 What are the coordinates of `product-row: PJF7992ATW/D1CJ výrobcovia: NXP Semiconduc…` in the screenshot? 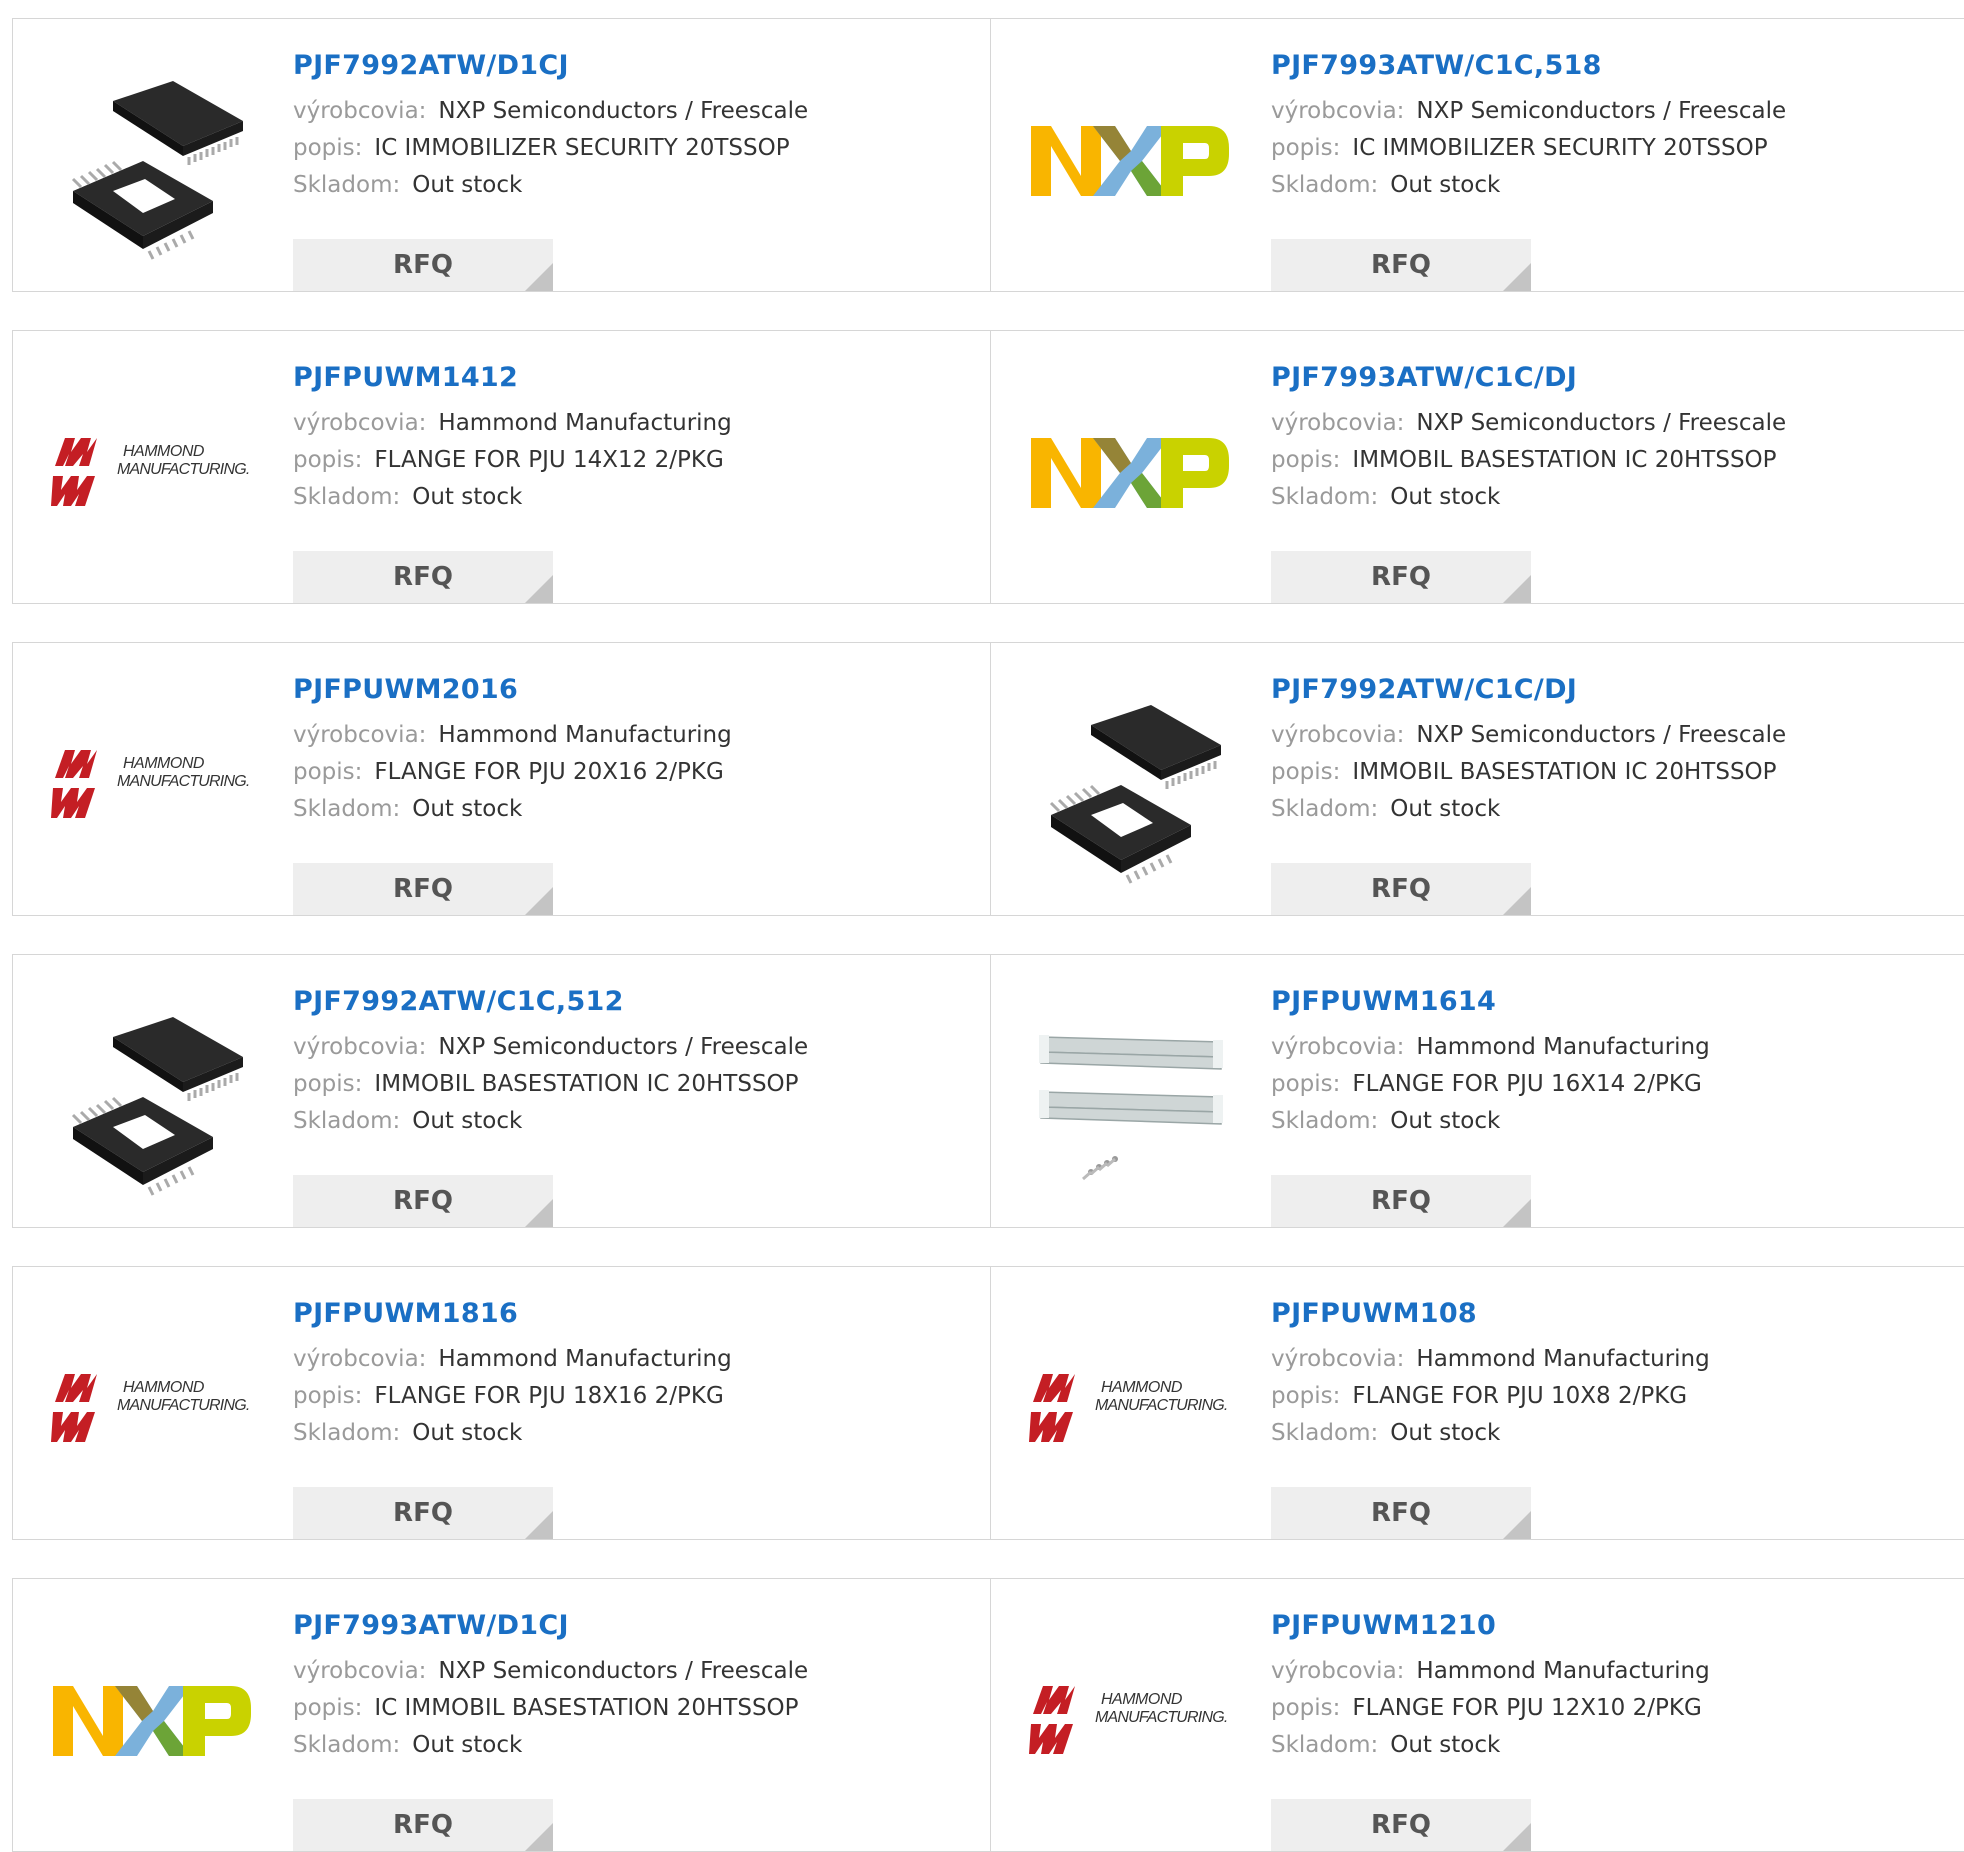 It's located at (988, 155).